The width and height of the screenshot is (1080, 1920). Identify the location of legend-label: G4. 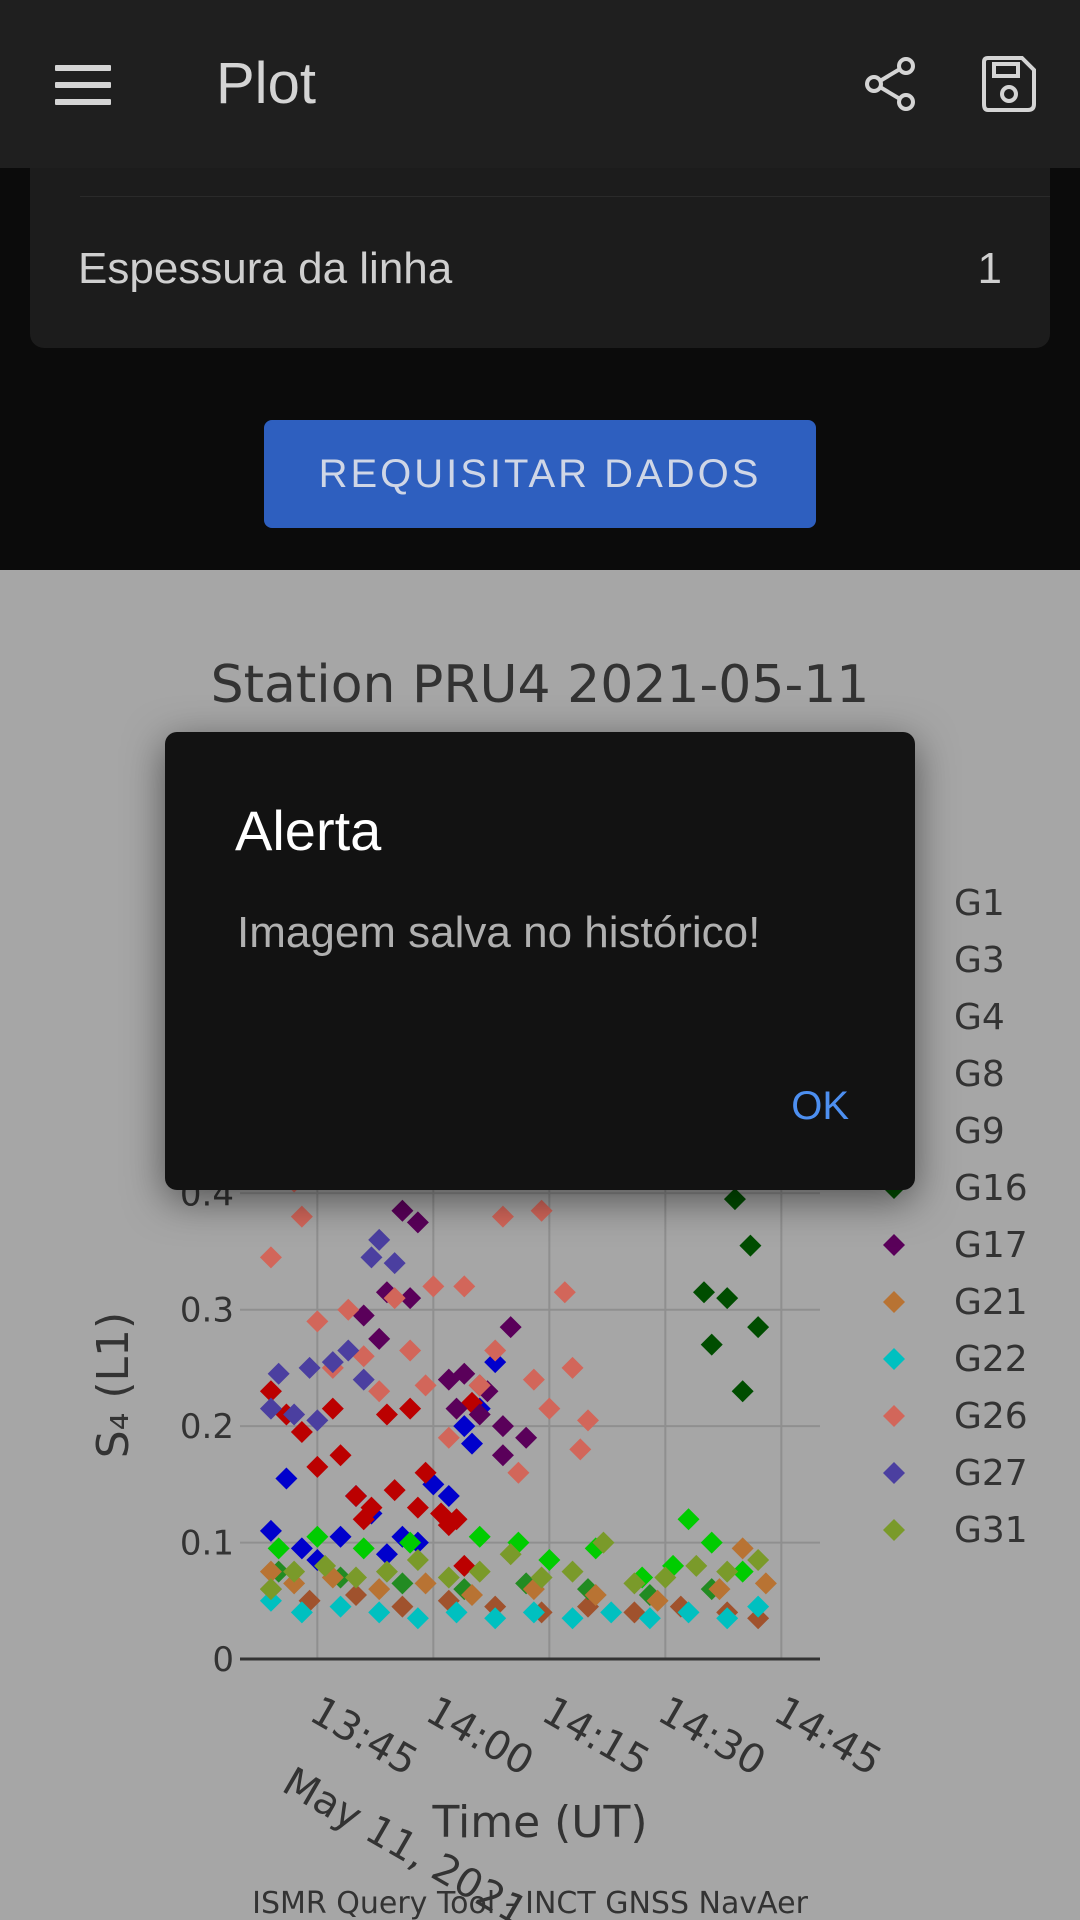
(979, 1017).